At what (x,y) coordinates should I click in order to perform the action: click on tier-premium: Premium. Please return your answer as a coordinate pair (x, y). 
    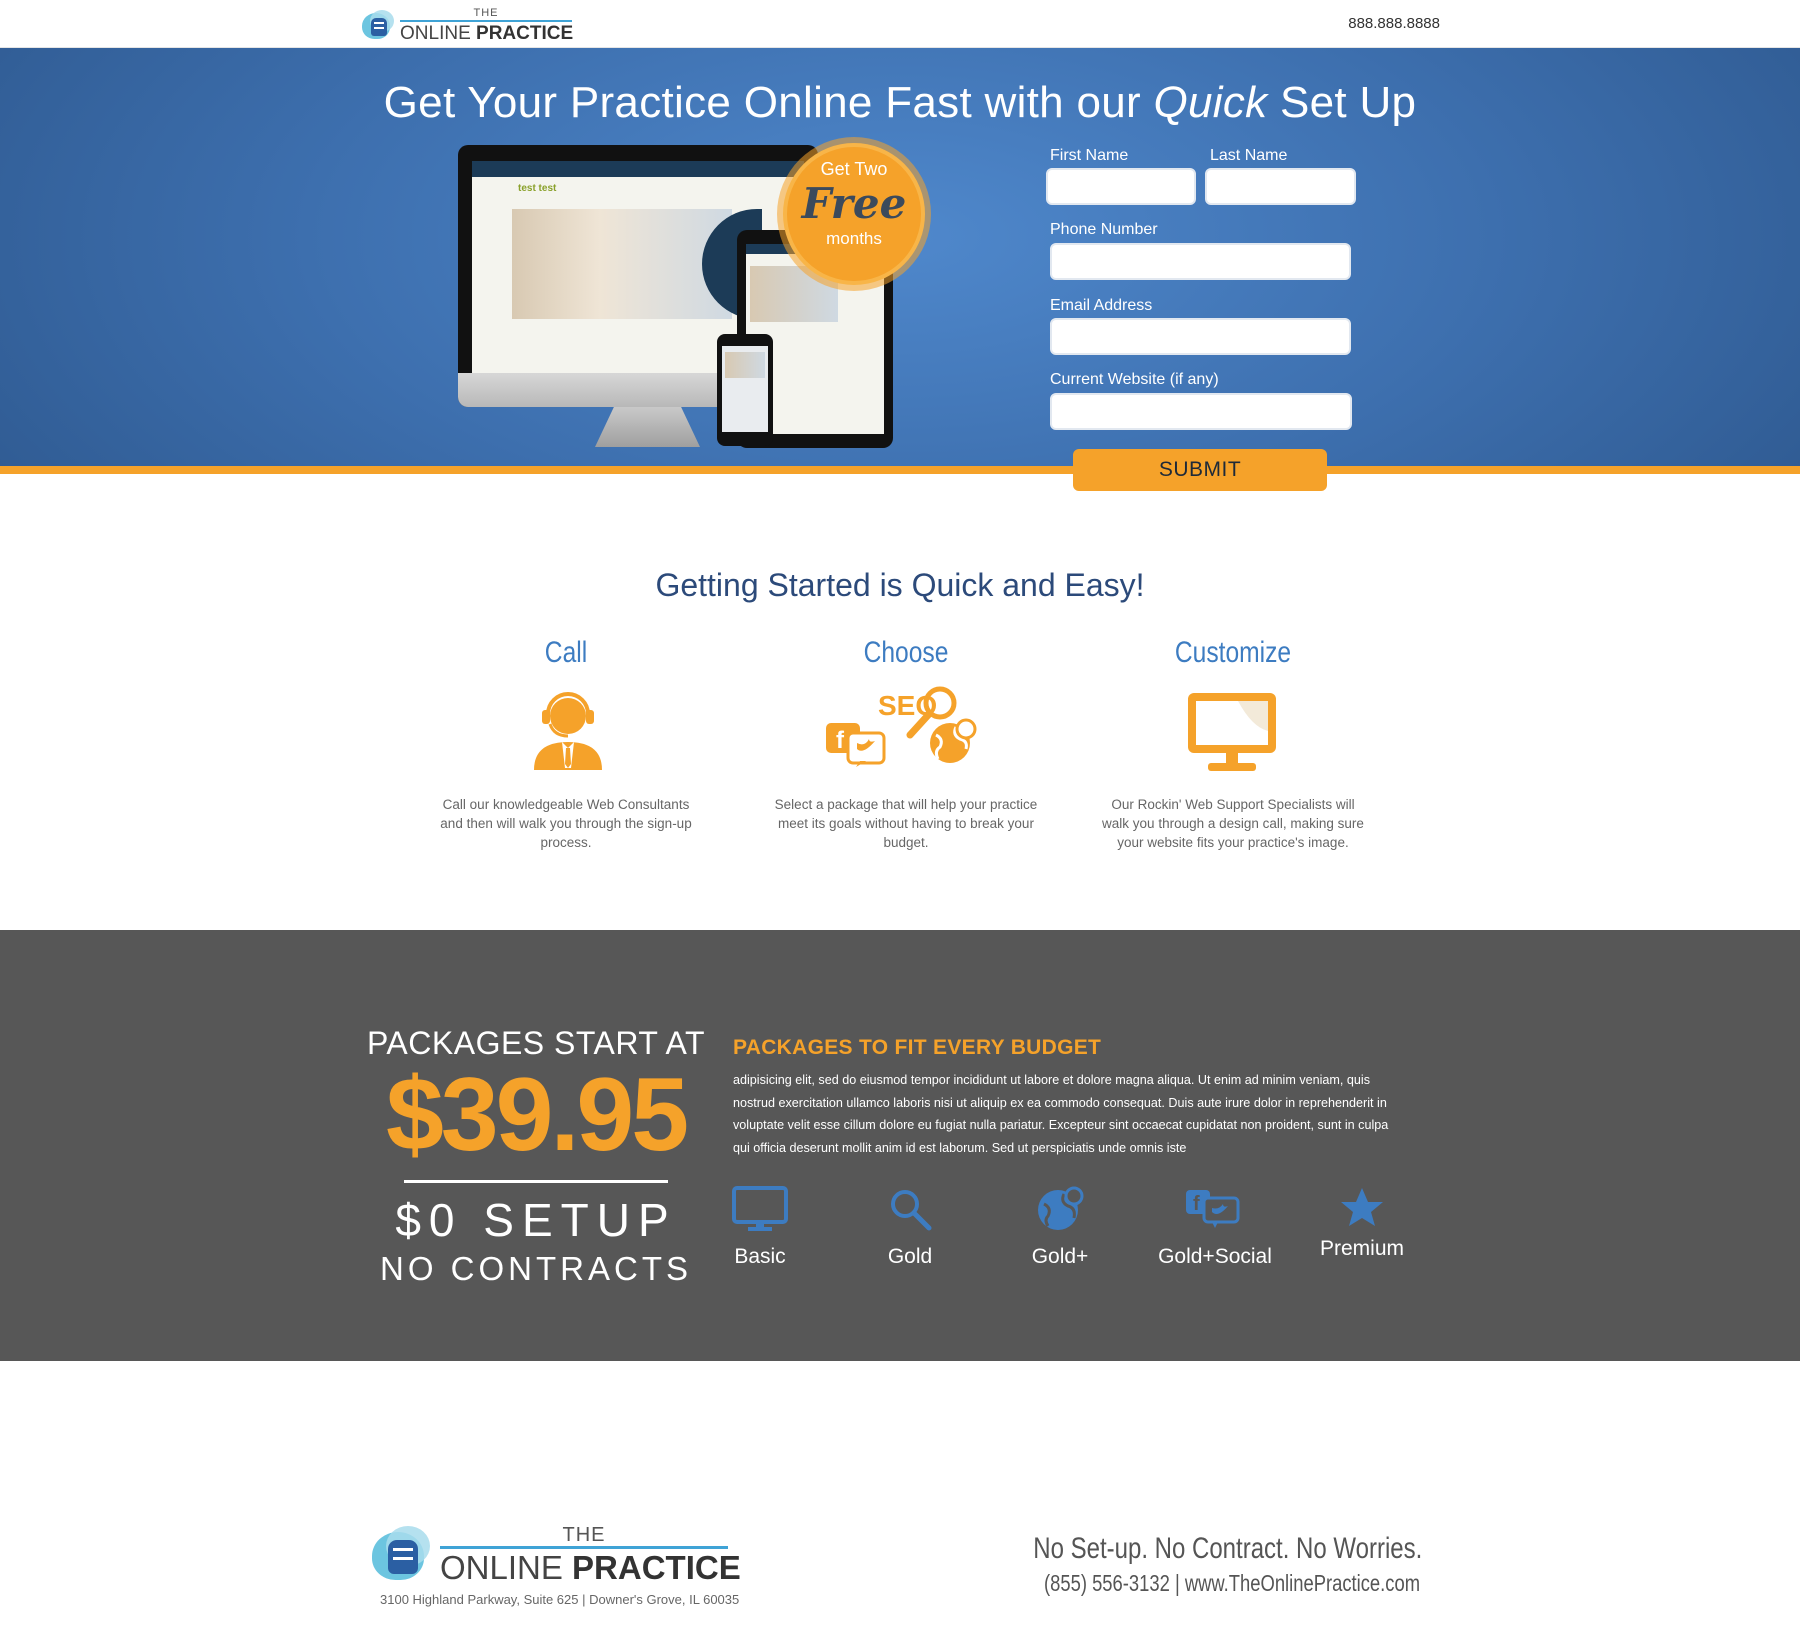
    Looking at the image, I should click on (1362, 1223).